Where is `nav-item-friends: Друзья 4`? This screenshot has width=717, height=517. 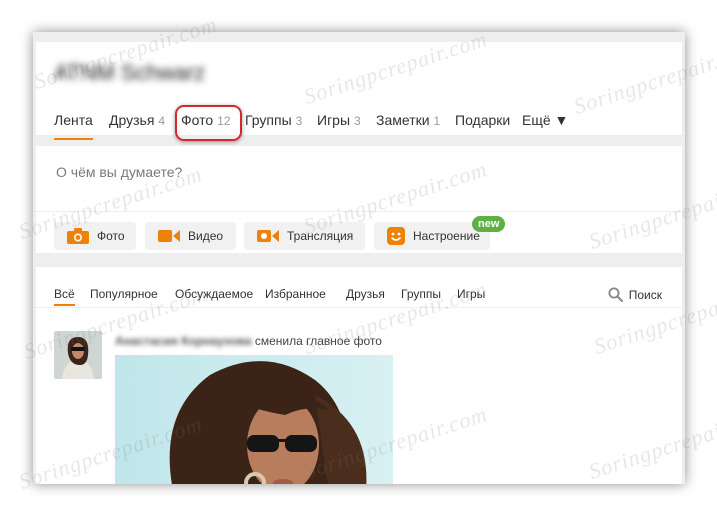
nav-item-friends: Друзья 4 is located at coordinates (137, 120).